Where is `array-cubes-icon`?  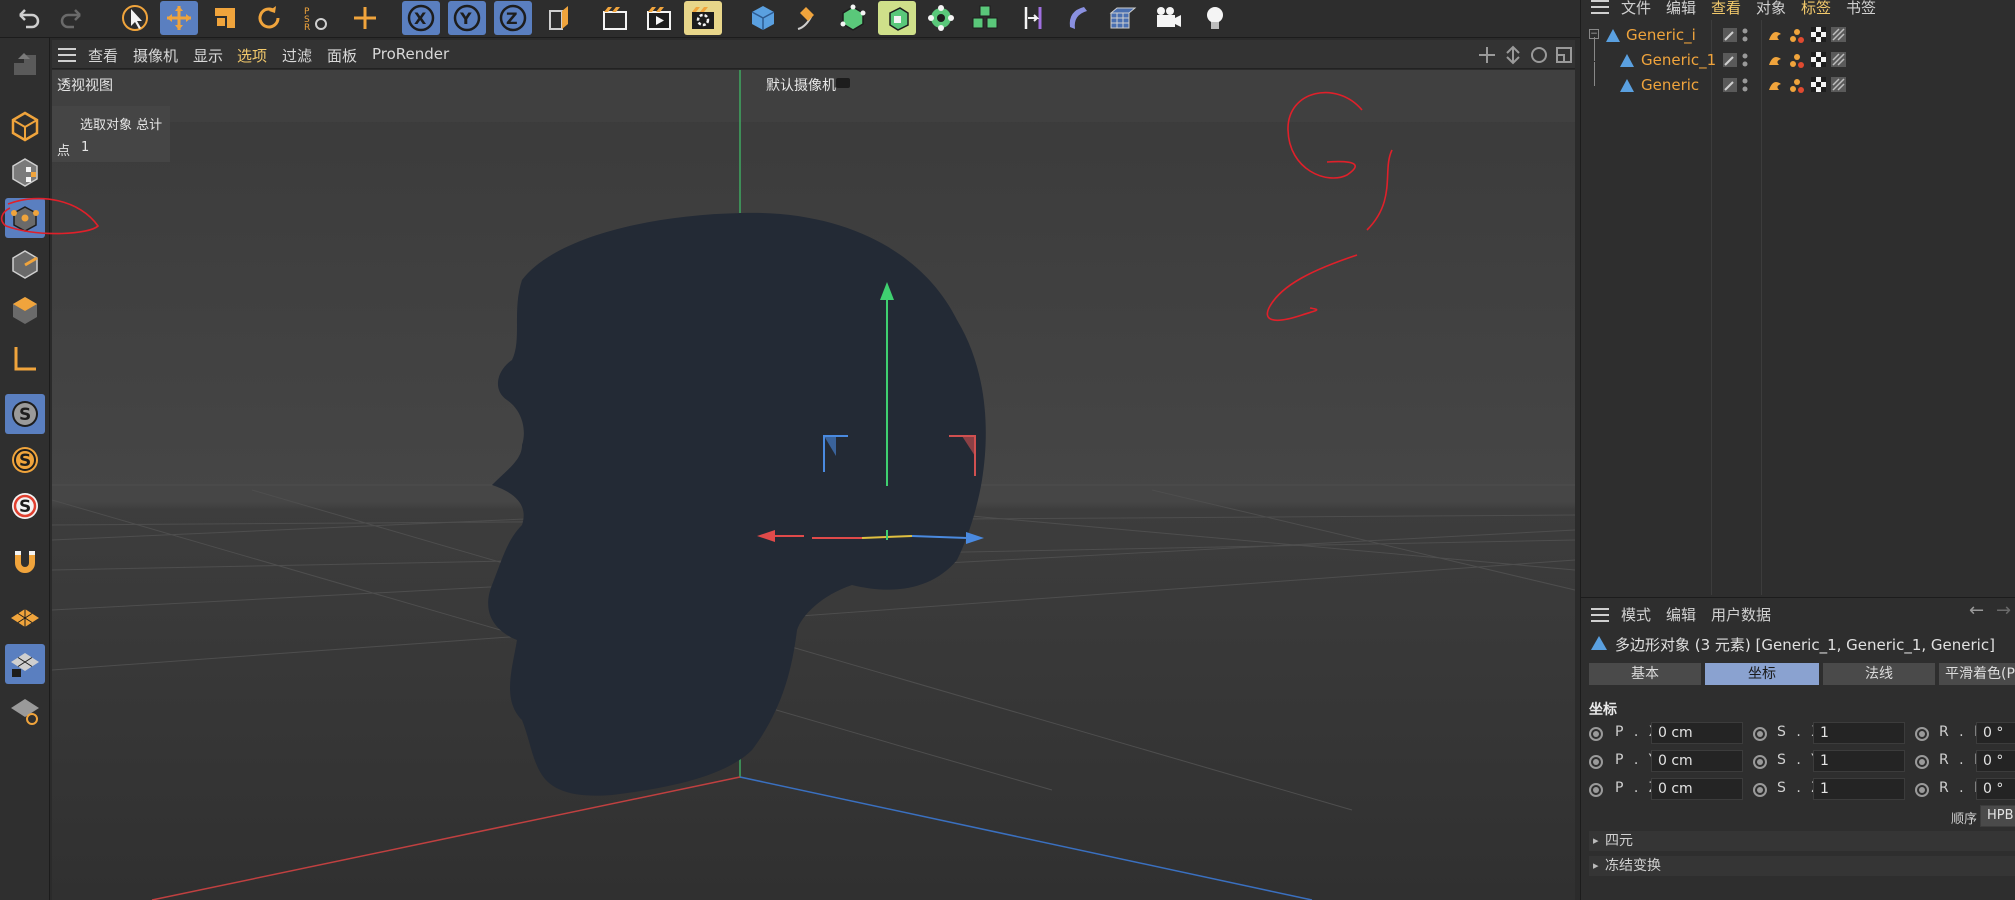 array-cubes-icon is located at coordinates (985, 18).